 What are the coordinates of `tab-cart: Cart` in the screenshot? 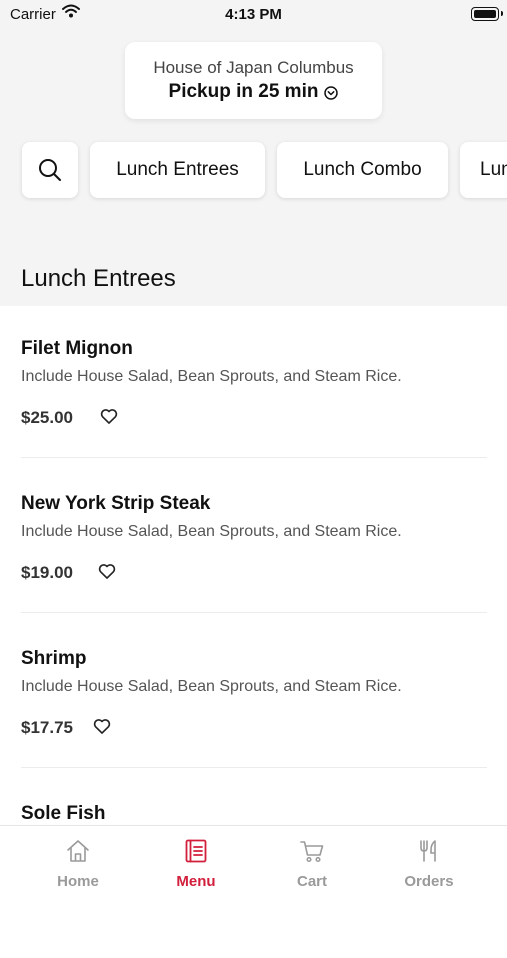 It's located at (312, 863).